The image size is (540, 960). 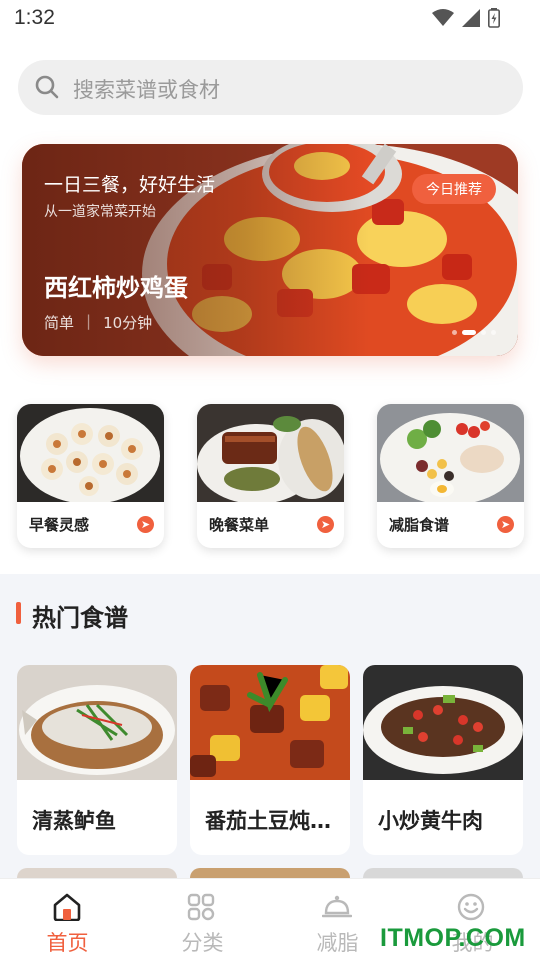 I want to click on site-watermark: ITMOP.COM, so click(x=453, y=938).